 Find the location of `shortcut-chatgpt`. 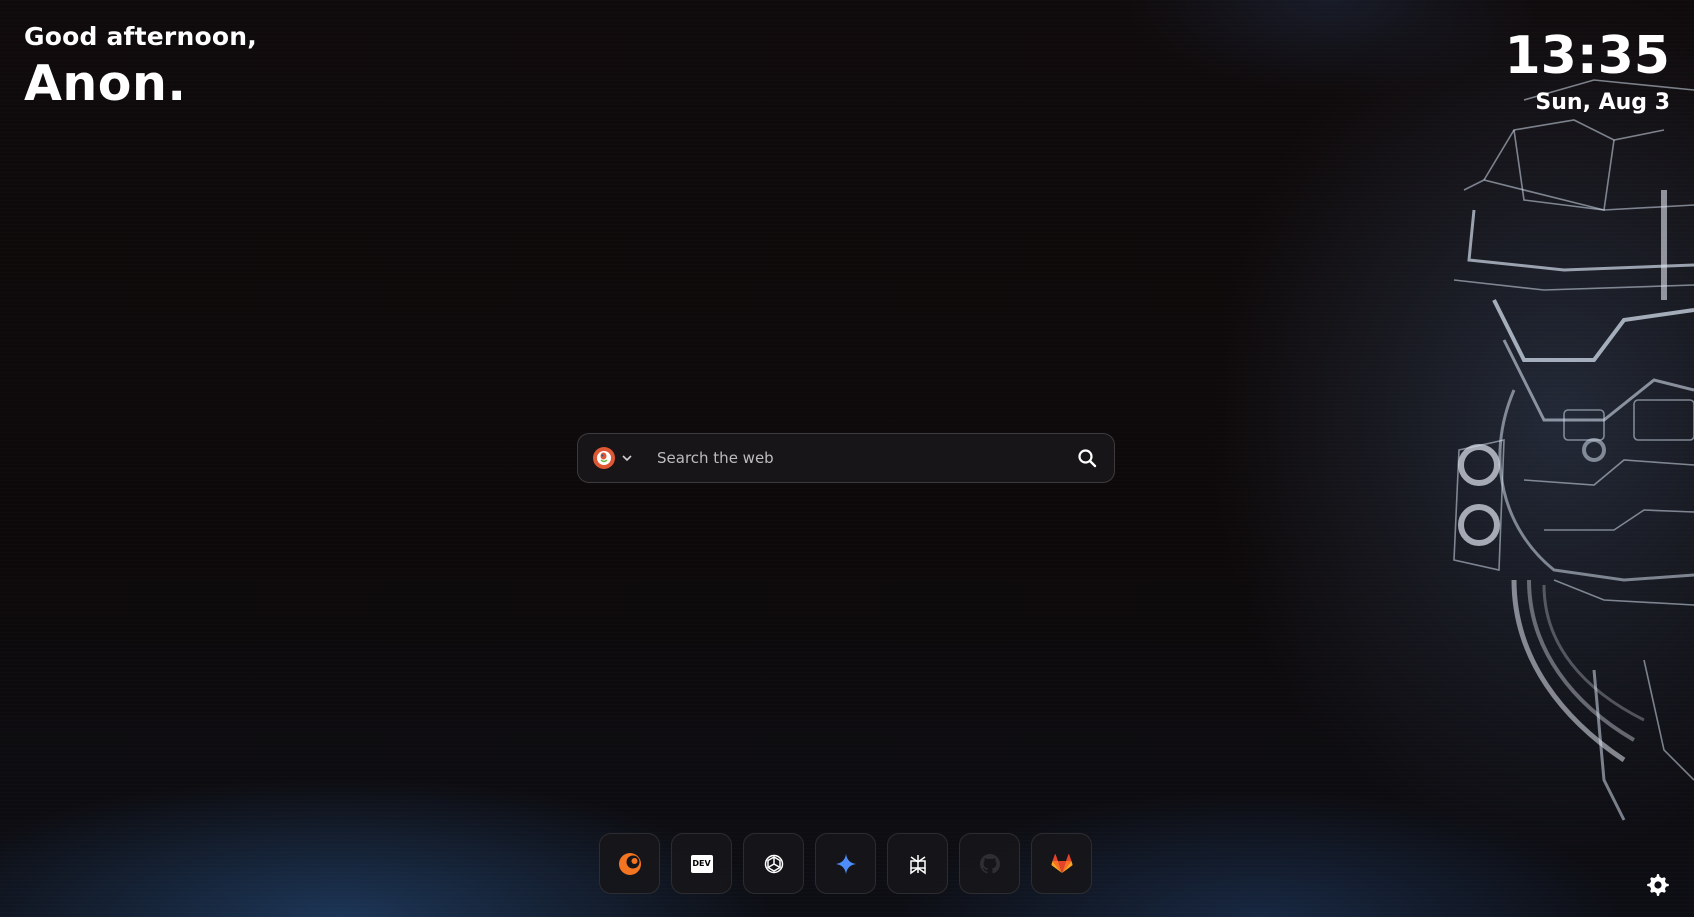

shortcut-chatgpt is located at coordinates (773, 863).